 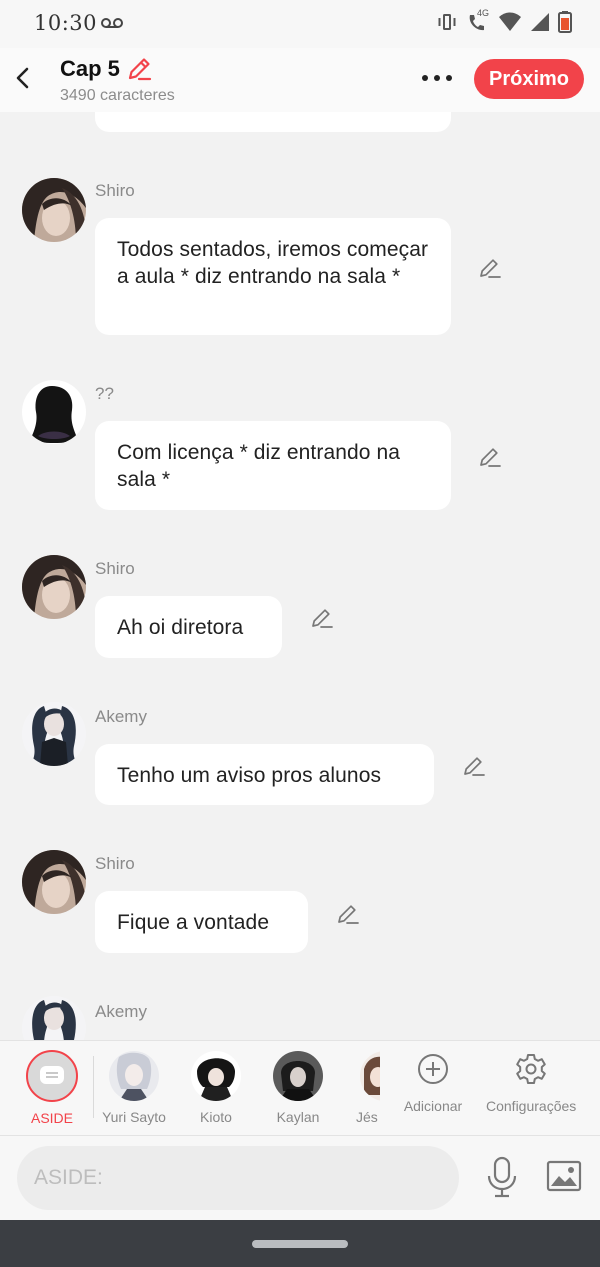 I want to click on kioto-avatar, so click(x=216, y=1076).